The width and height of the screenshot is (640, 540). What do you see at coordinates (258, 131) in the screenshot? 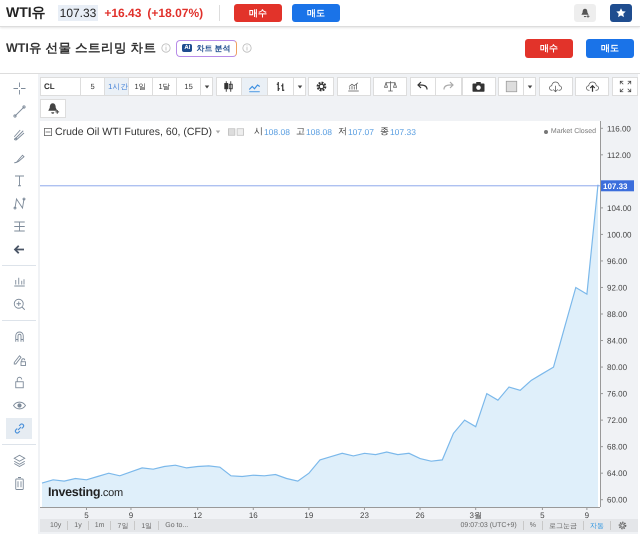
I see `ohlc-label: 시` at bounding box center [258, 131].